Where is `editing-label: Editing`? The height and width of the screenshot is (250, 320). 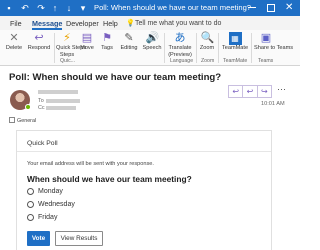
editing-label: Editing is located at coordinates (129, 48).